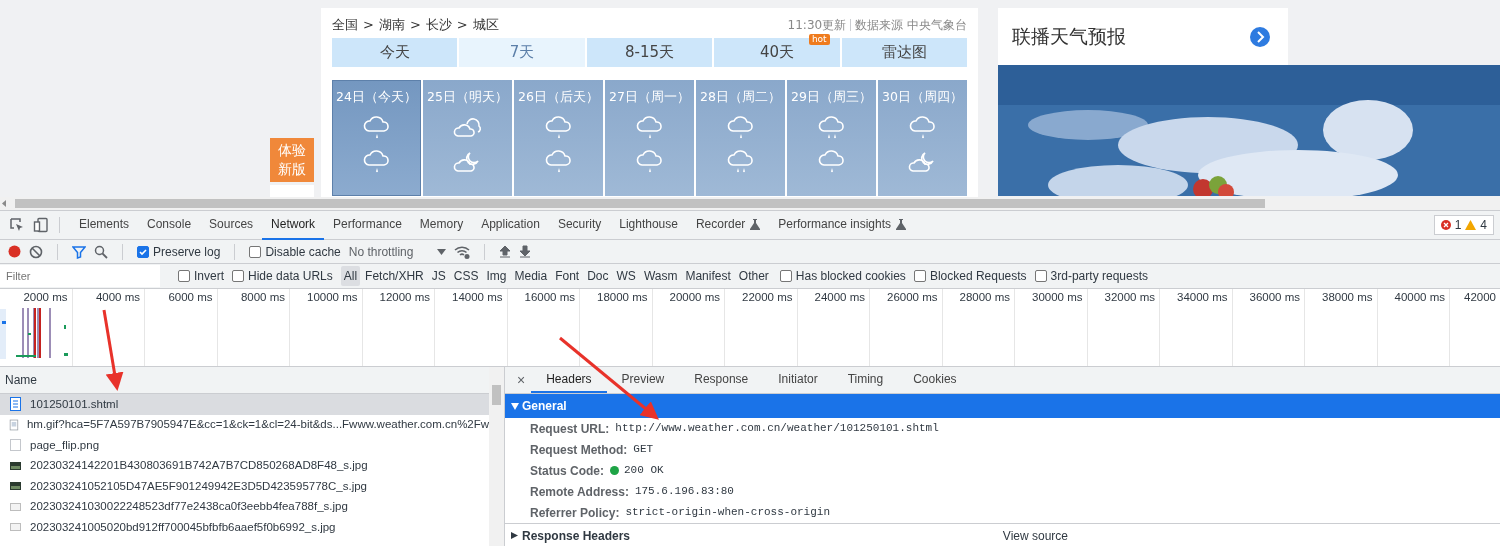  I want to click on breadcrumb-link: 长沙, so click(438, 25).